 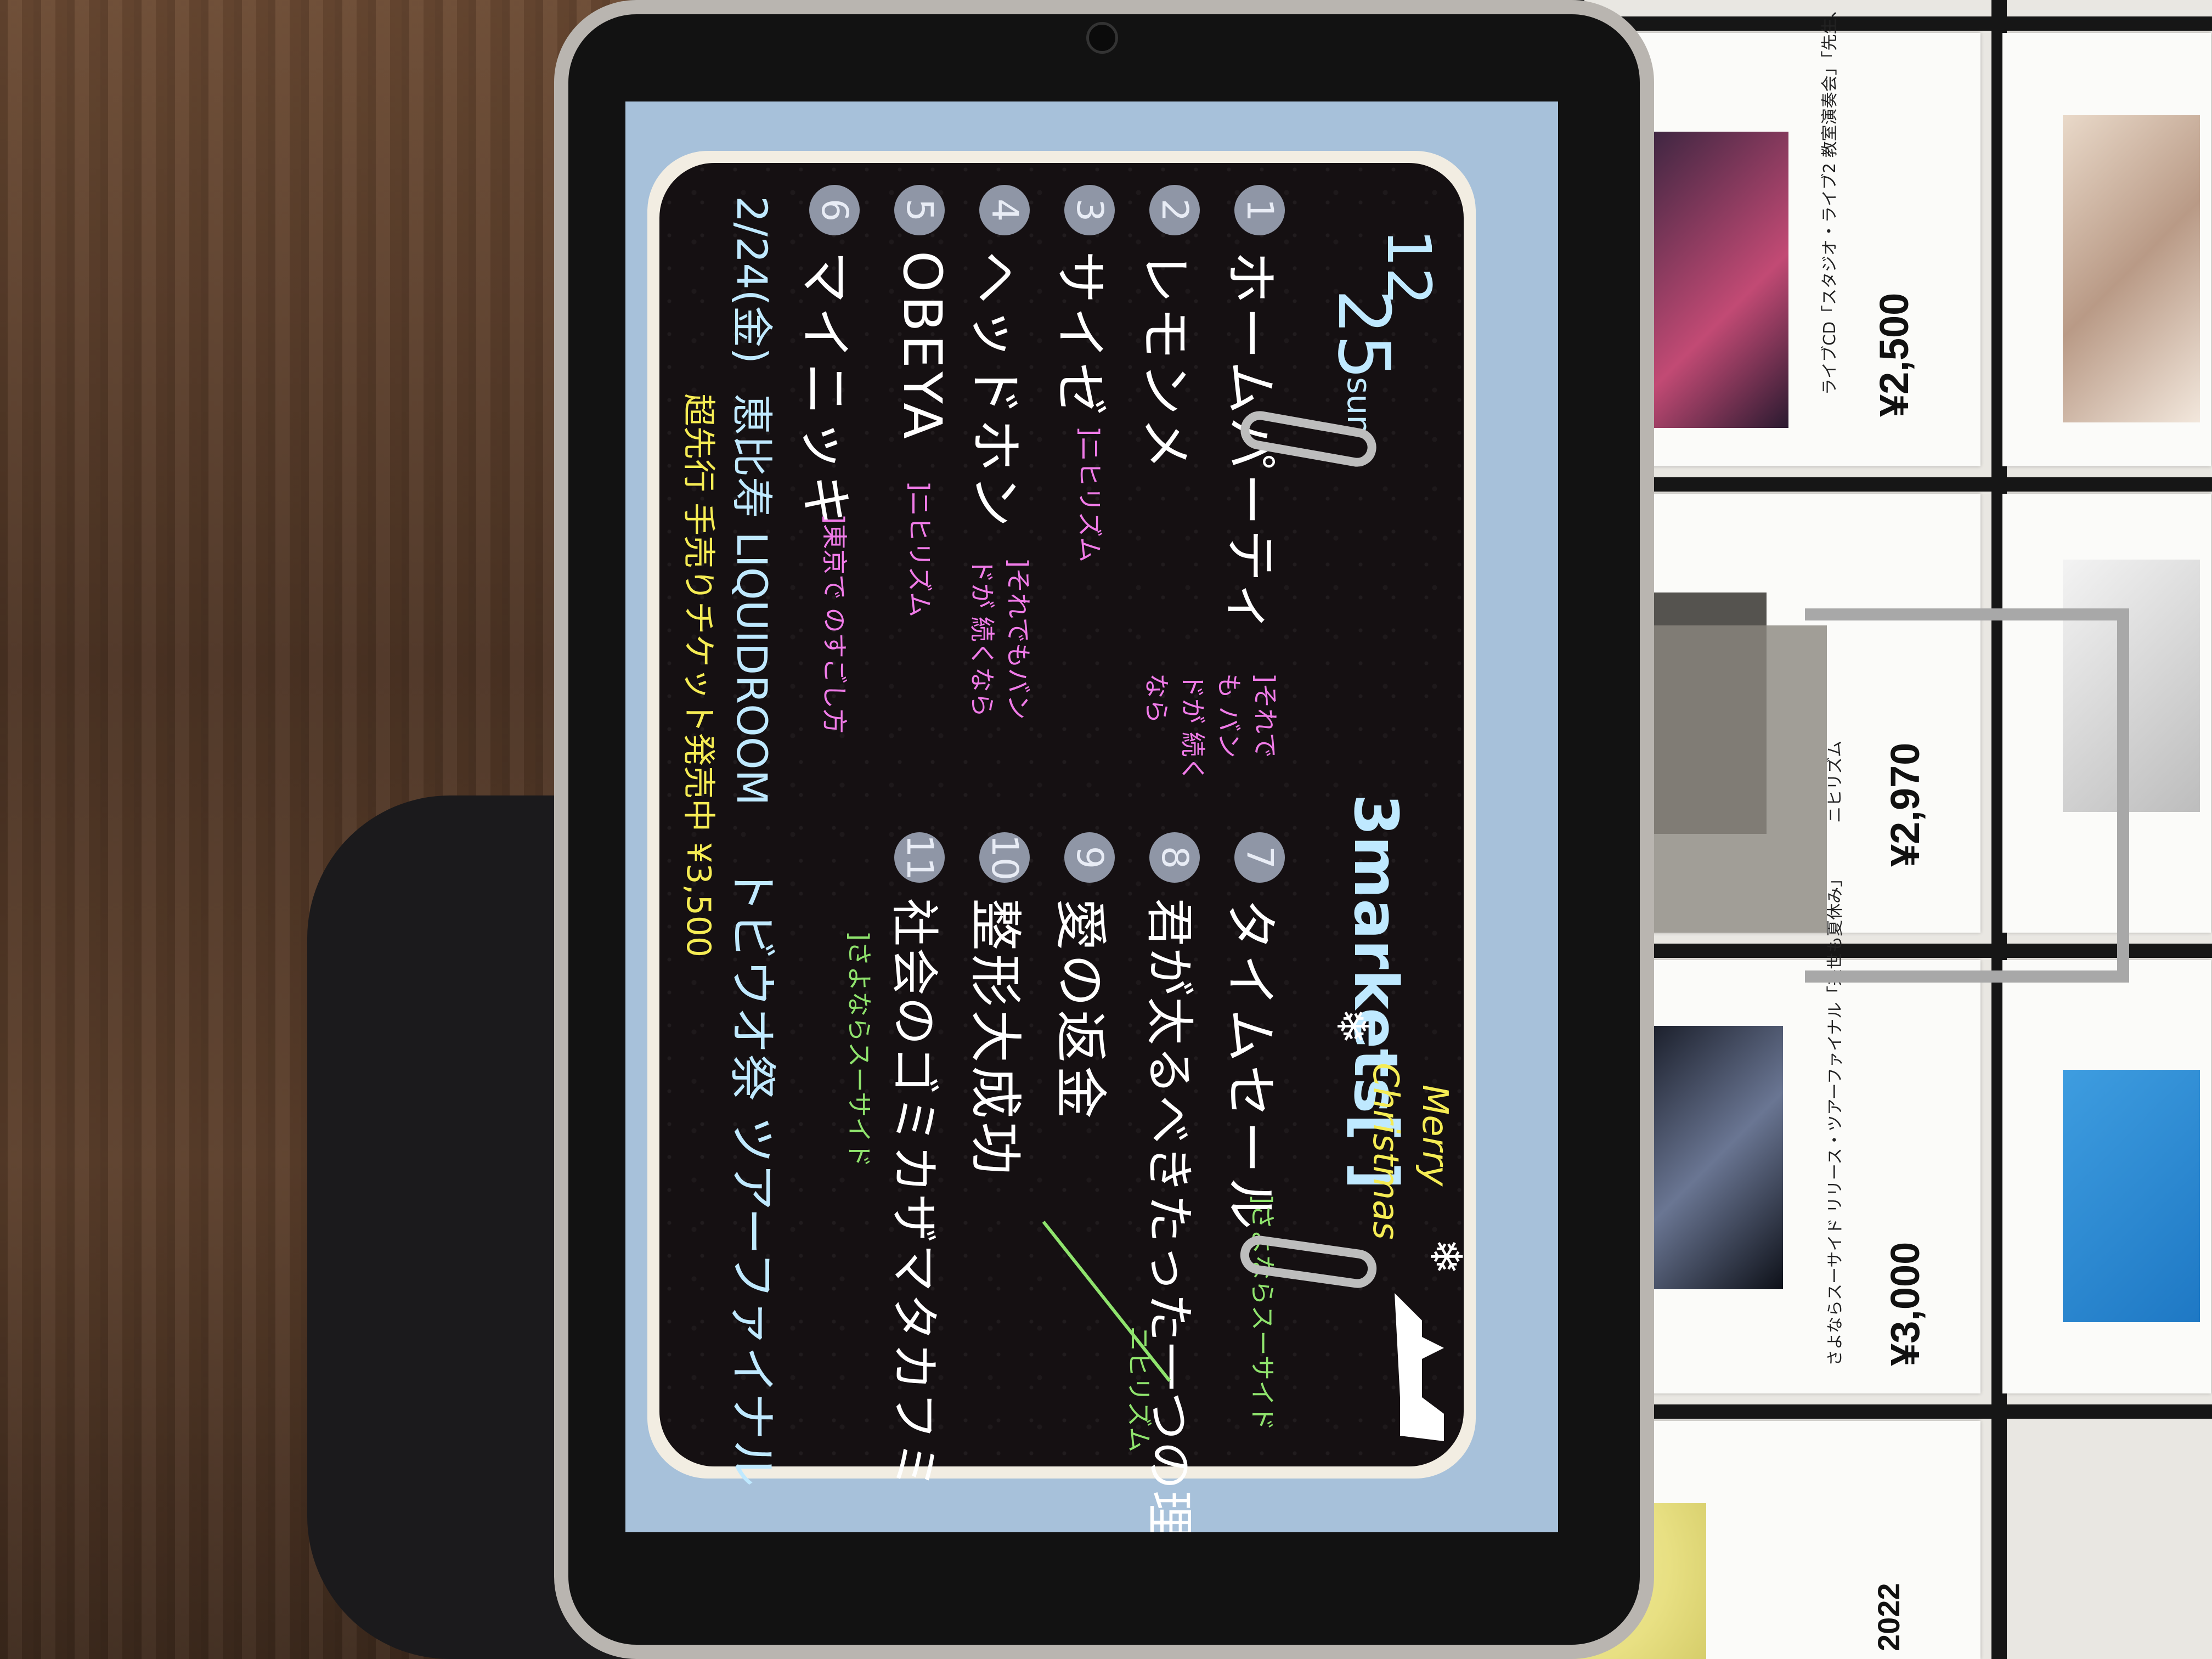 What do you see at coordinates (699, 675) in the screenshot?
I see `footer-ticket: 超先行 手売りチケット発売中 ¥3,500` at bounding box center [699, 675].